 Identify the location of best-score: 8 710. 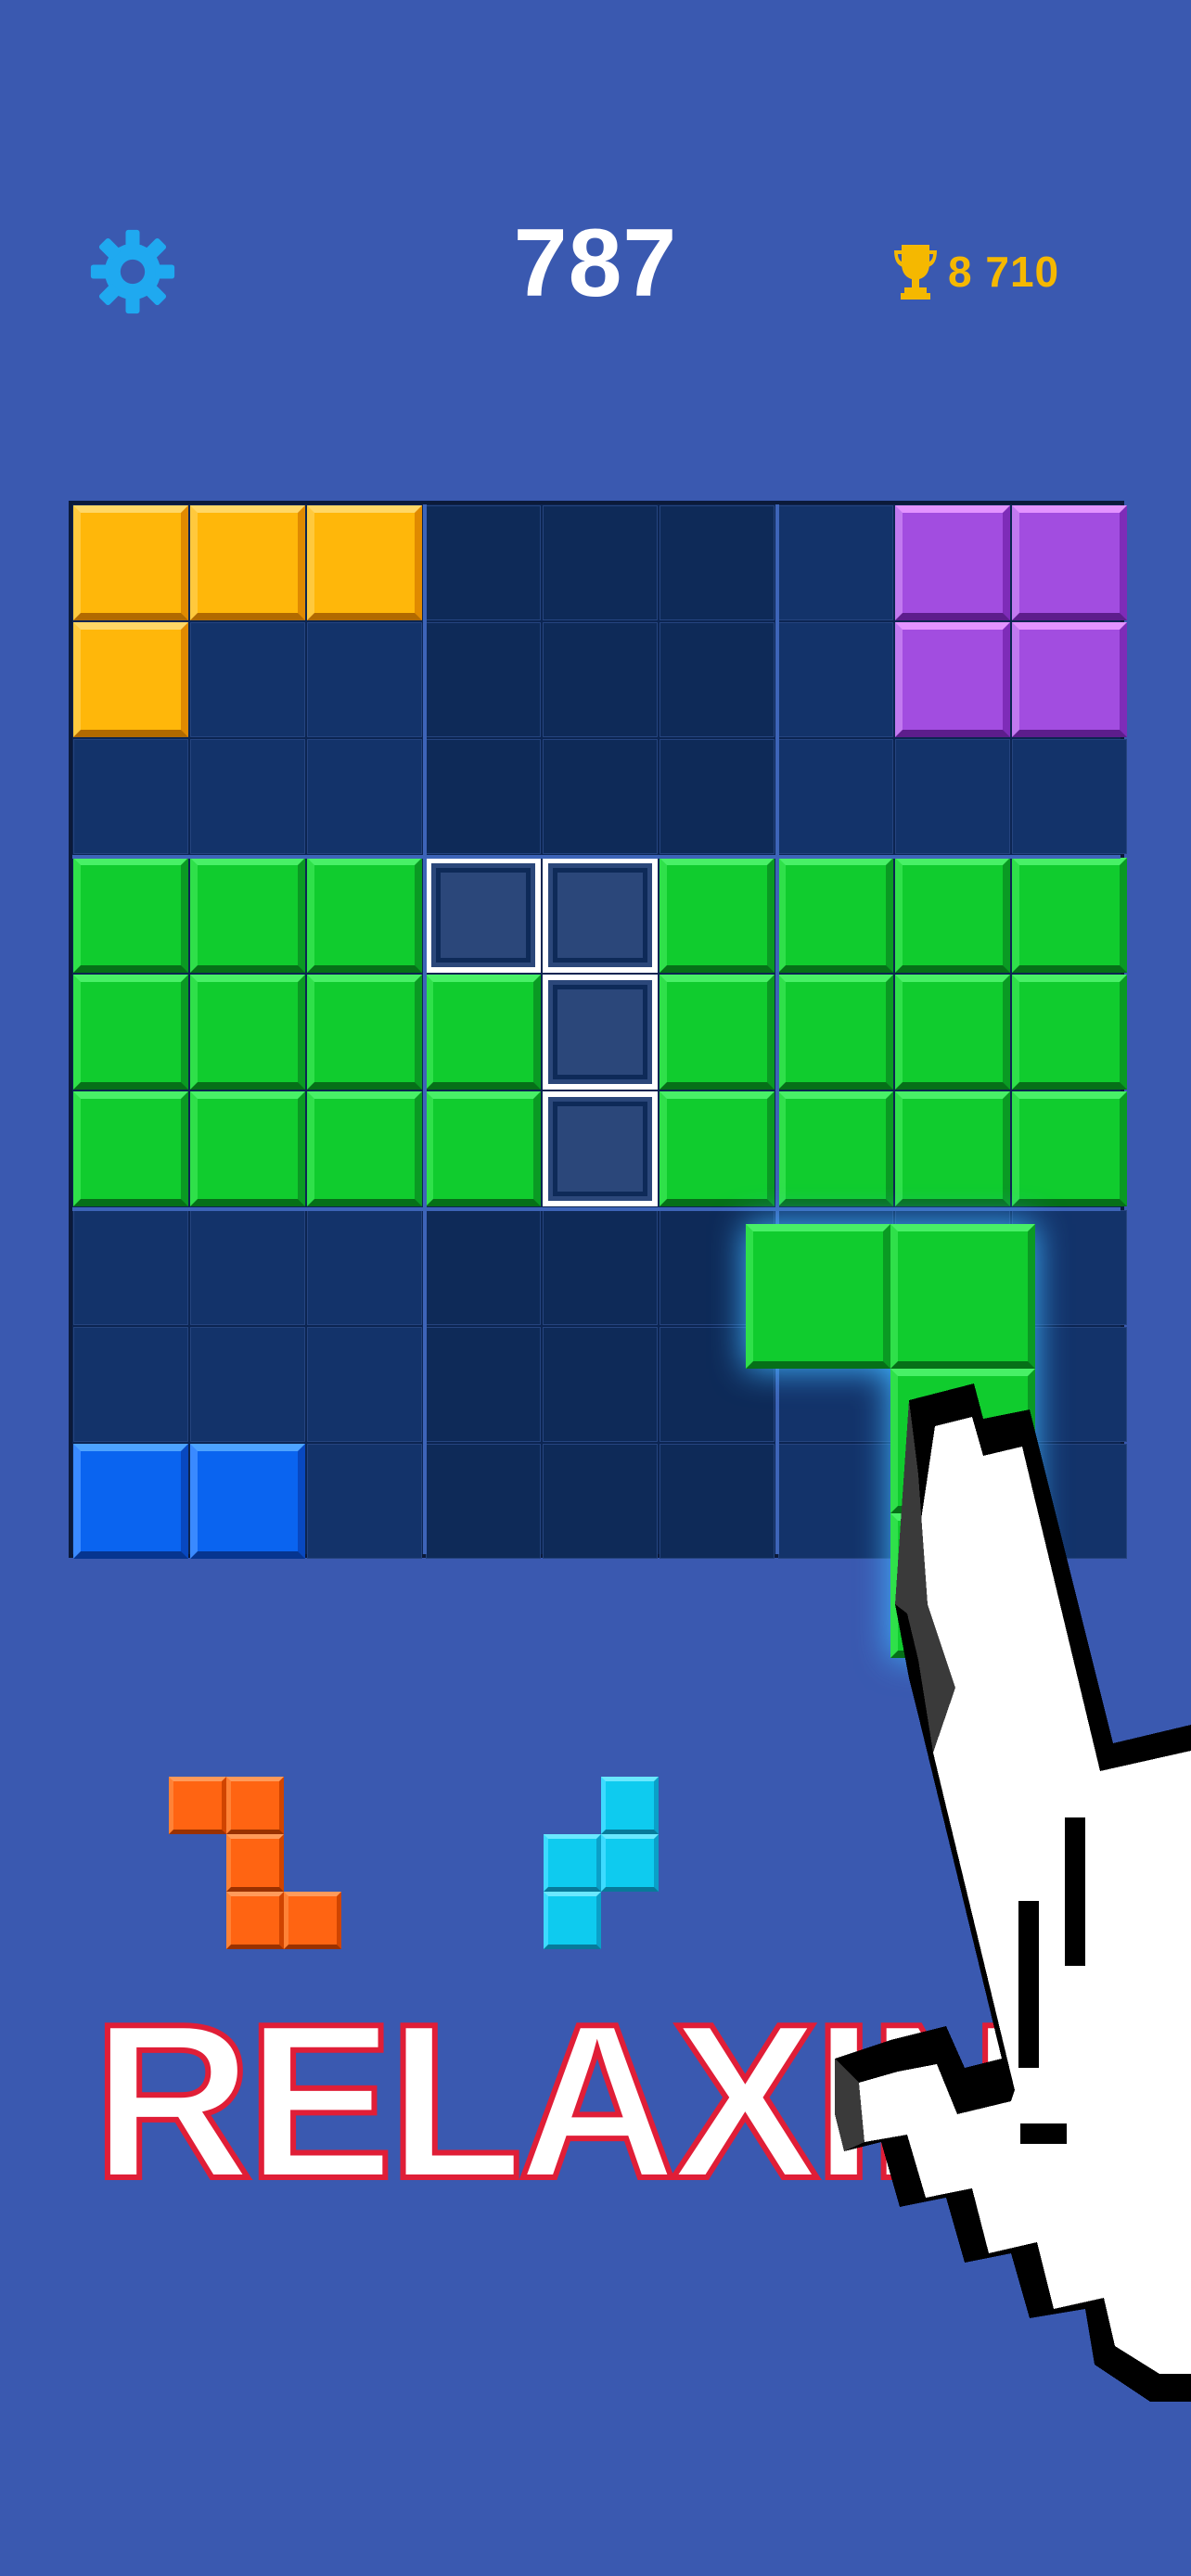
(975, 271).